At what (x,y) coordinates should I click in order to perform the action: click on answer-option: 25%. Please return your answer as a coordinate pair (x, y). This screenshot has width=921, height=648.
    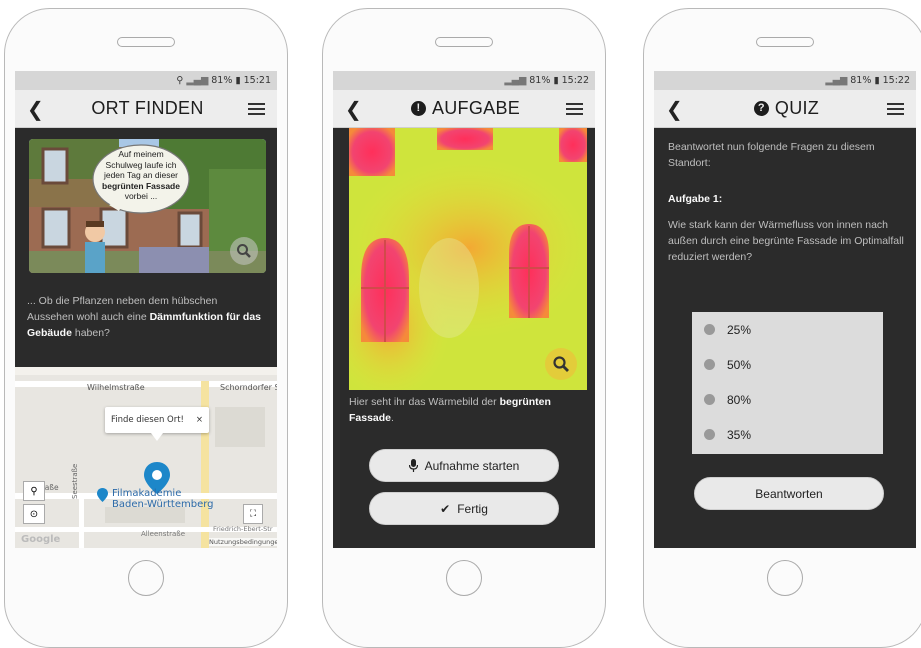
    Looking at the image, I should click on (787, 329).